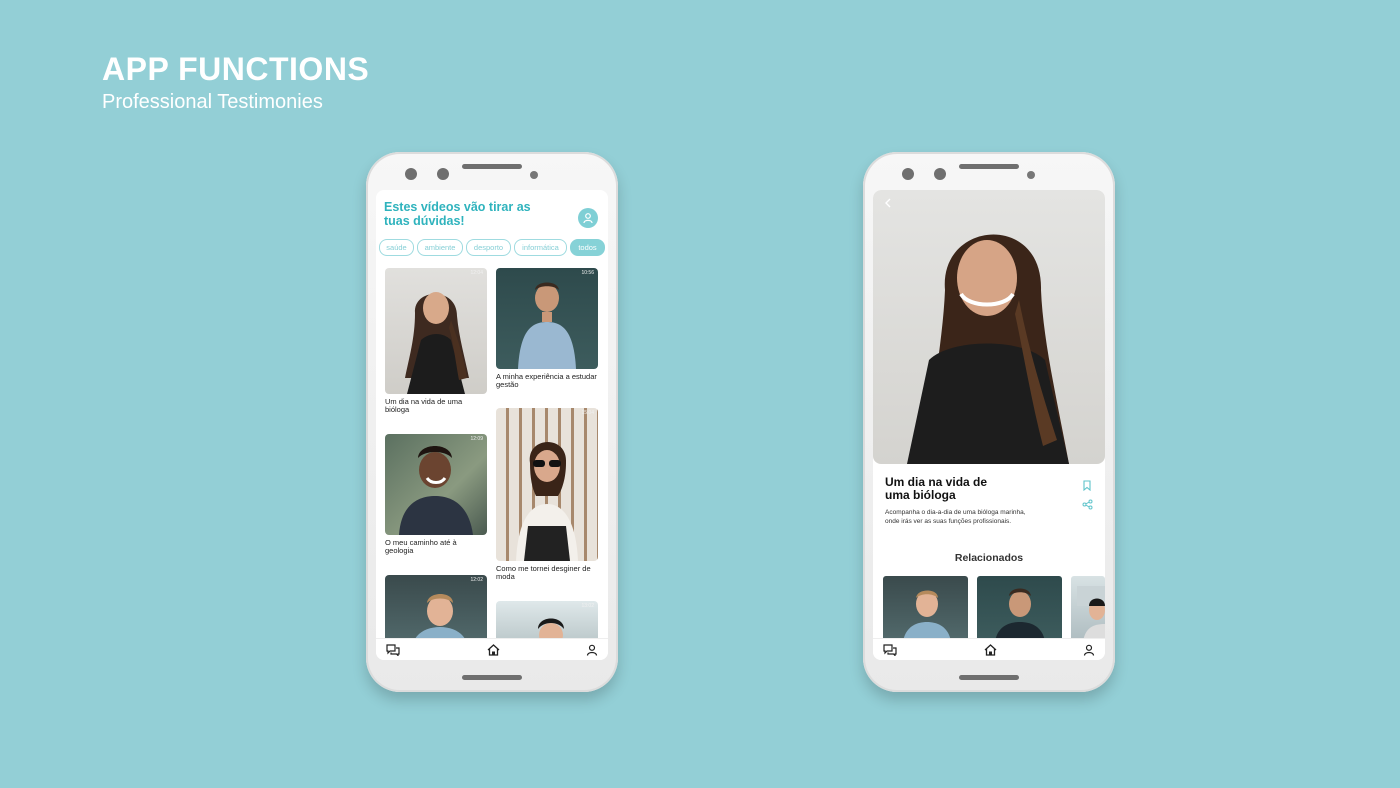 Image resolution: width=1400 pixels, height=788 pixels. Describe the element at coordinates (1087, 504) in the screenshot. I see `share-icon` at that location.